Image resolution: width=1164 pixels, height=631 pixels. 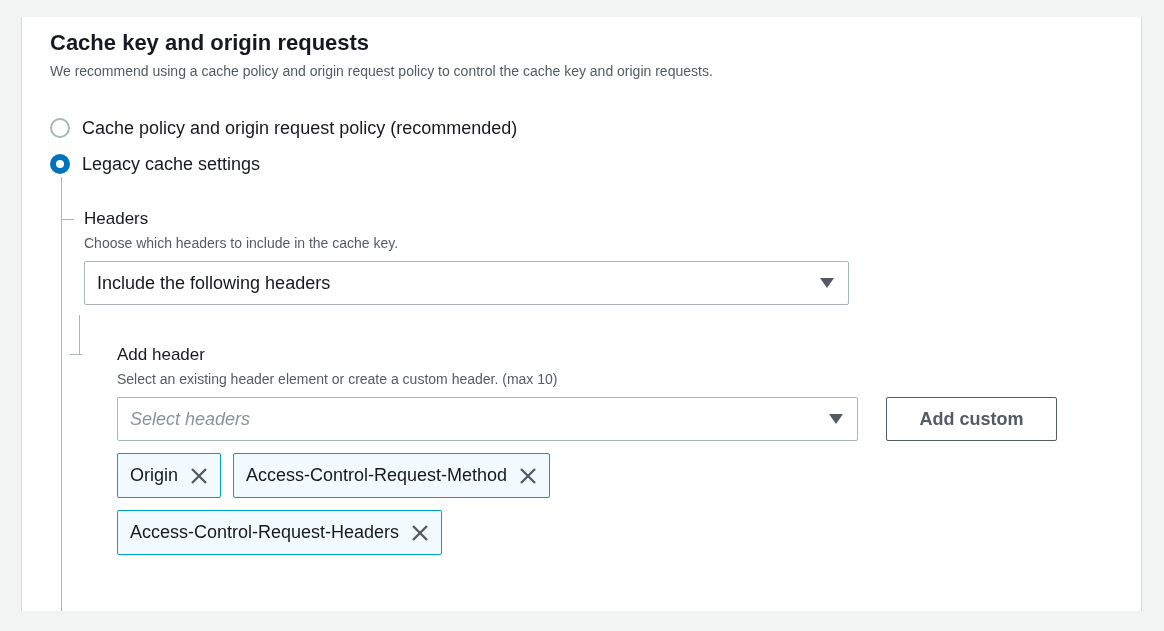 I want to click on token-label: Access-Control-Request-Headers, so click(x=265, y=532).